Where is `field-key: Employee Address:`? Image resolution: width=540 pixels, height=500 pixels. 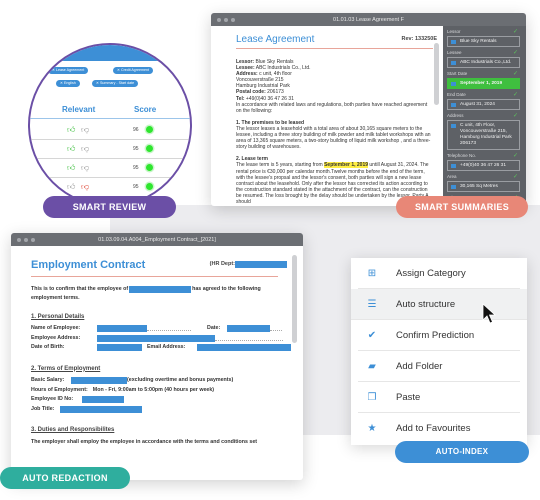 field-key: Employee Address: is located at coordinates (56, 337).